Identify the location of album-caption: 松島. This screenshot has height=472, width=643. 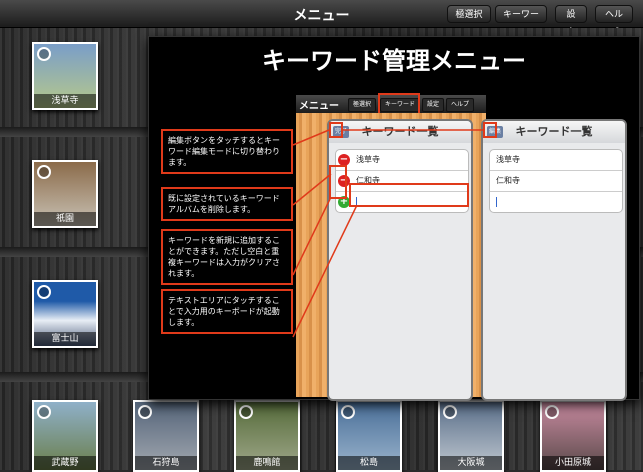
(369, 463).